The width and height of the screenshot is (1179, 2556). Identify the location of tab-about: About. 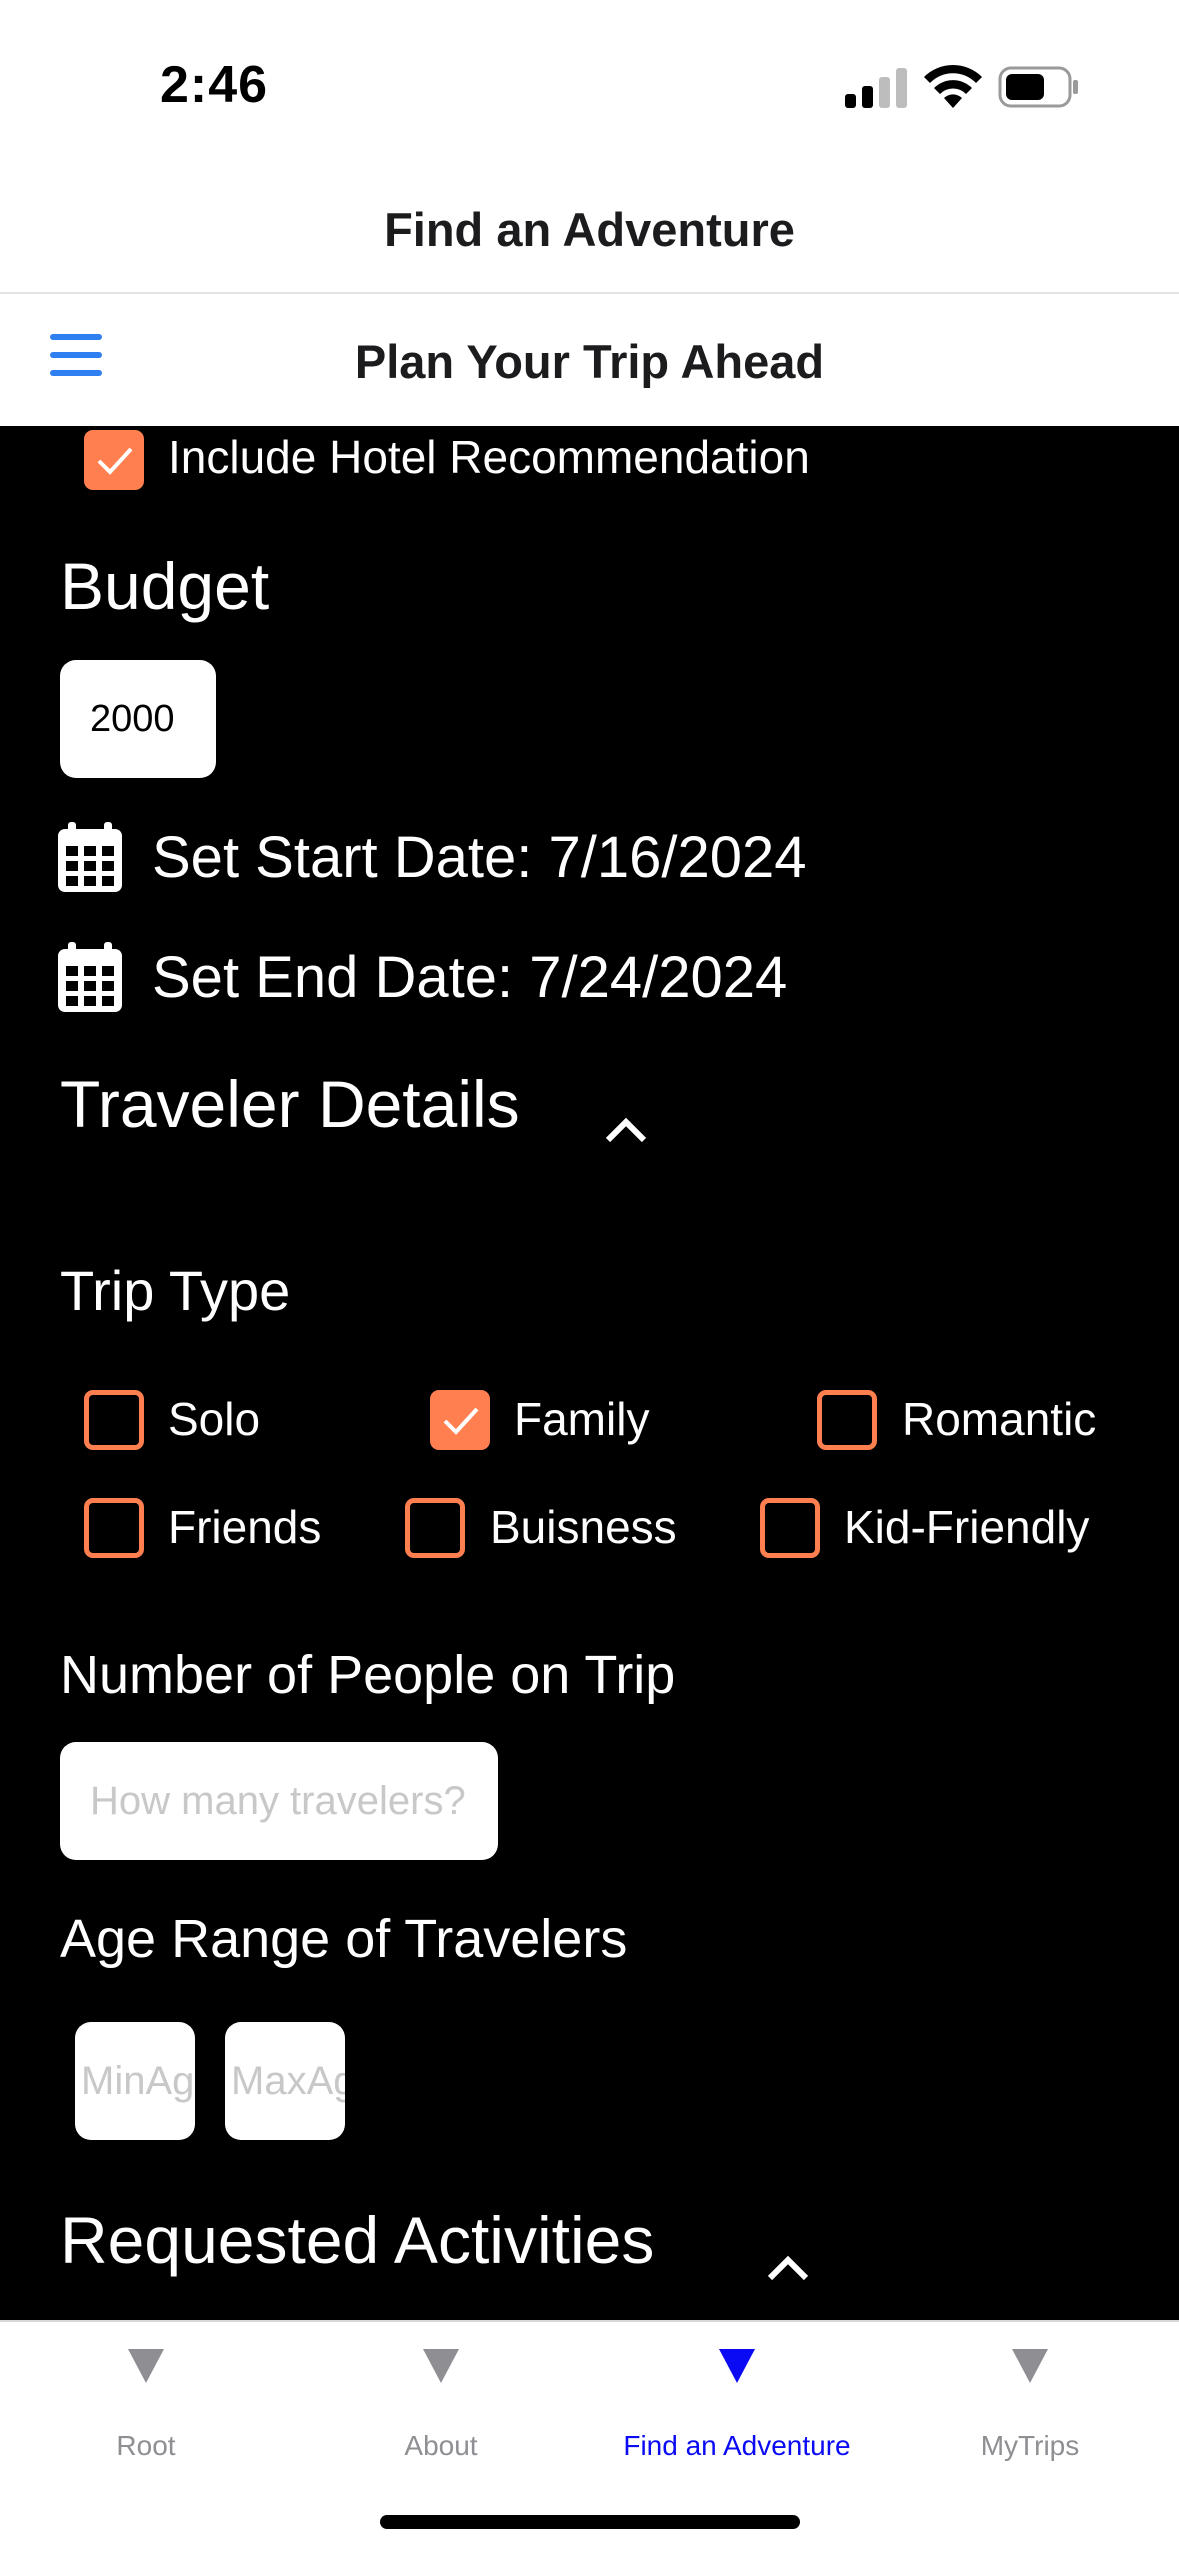
(441, 2418).